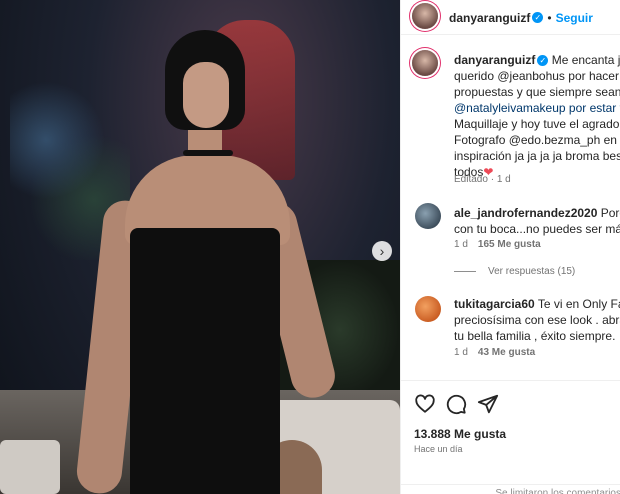  I want to click on caption-text: Me encanta jugar, so click(585, 60).